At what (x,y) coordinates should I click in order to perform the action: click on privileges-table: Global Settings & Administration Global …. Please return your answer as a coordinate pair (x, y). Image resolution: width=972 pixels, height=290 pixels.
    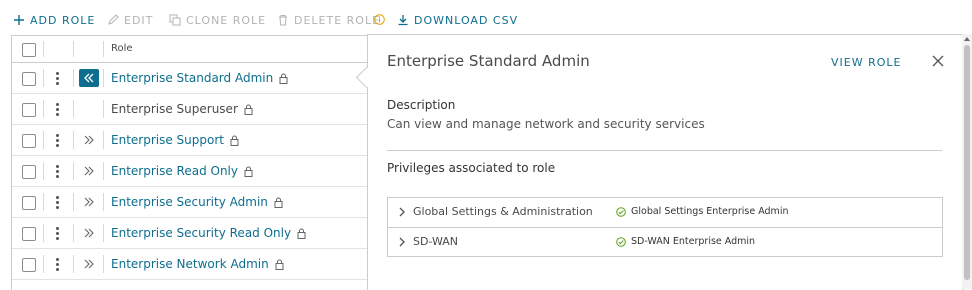
    Looking at the image, I should click on (665, 227).